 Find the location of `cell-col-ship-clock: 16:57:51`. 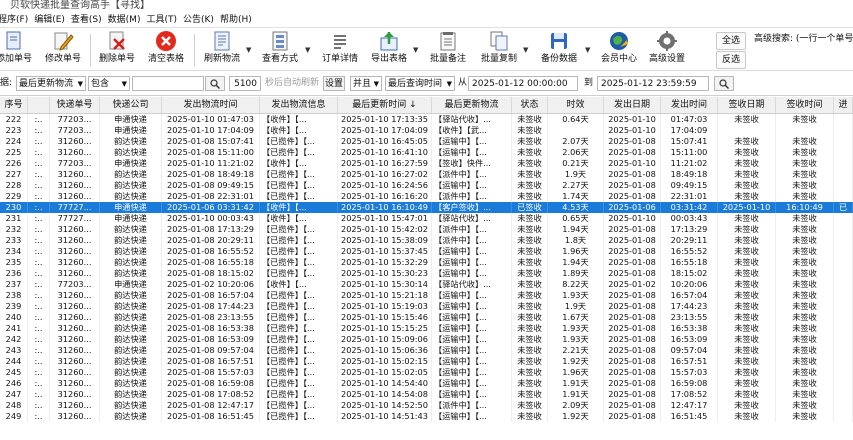

cell-col-ship-clock: 16:57:51 is located at coordinates (689, 361).